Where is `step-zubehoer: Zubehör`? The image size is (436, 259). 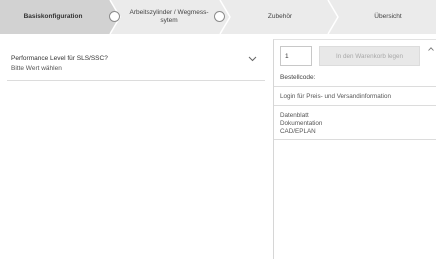 step-zubehoer: Zubehör is located at coordinates (280, 17).